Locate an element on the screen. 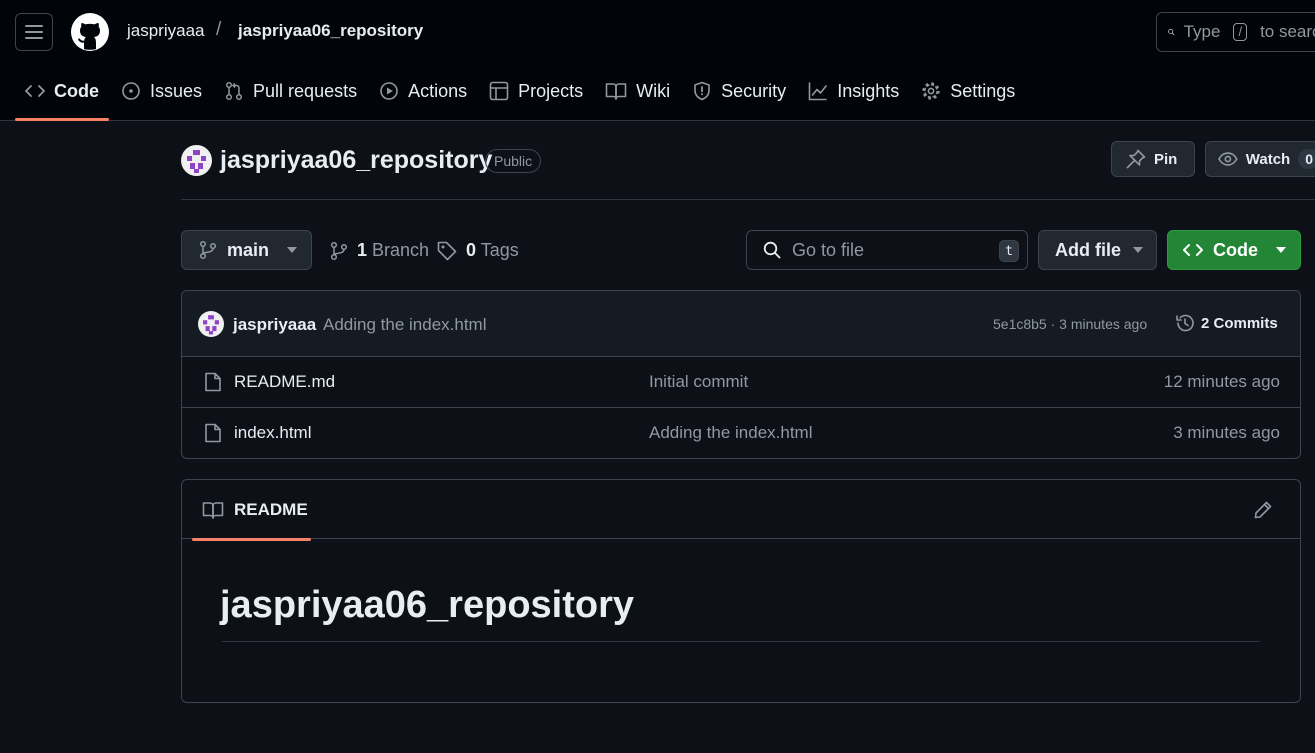 The image size is (1315, 753). breadcrumb-repo: jaspriyaa06_repository is located at coordinates (330, 31).